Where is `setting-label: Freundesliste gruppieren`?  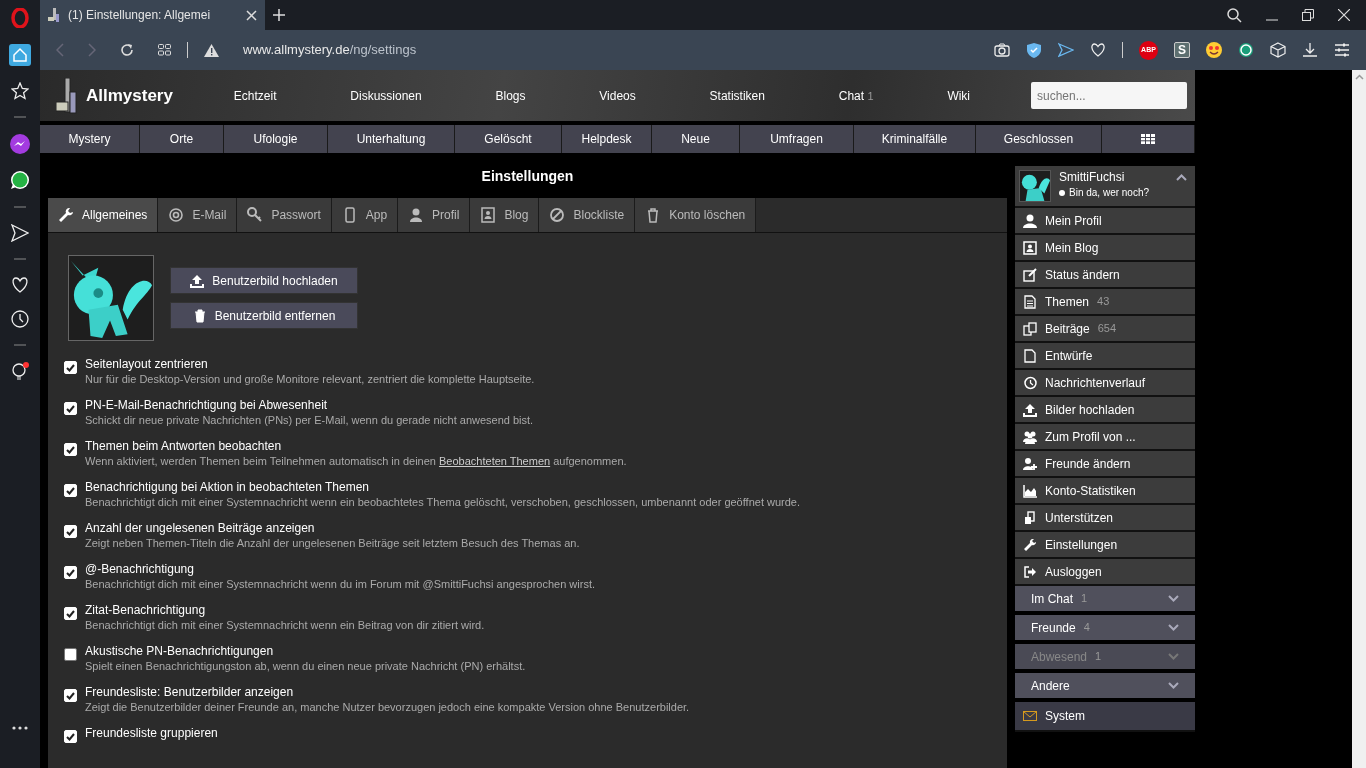 setting-label: Freundesliste gruppieren is located at coordinates (151, 733).